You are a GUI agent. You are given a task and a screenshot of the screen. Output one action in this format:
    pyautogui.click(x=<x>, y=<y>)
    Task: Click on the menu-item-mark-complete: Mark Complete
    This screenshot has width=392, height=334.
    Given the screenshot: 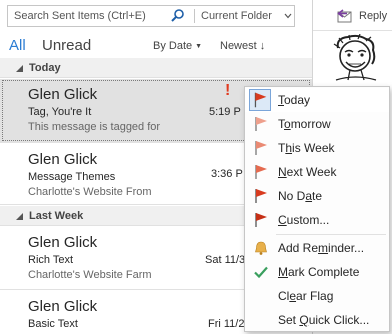 What is the action you would take?
    pyautogui.click(x=317, y=272)
    